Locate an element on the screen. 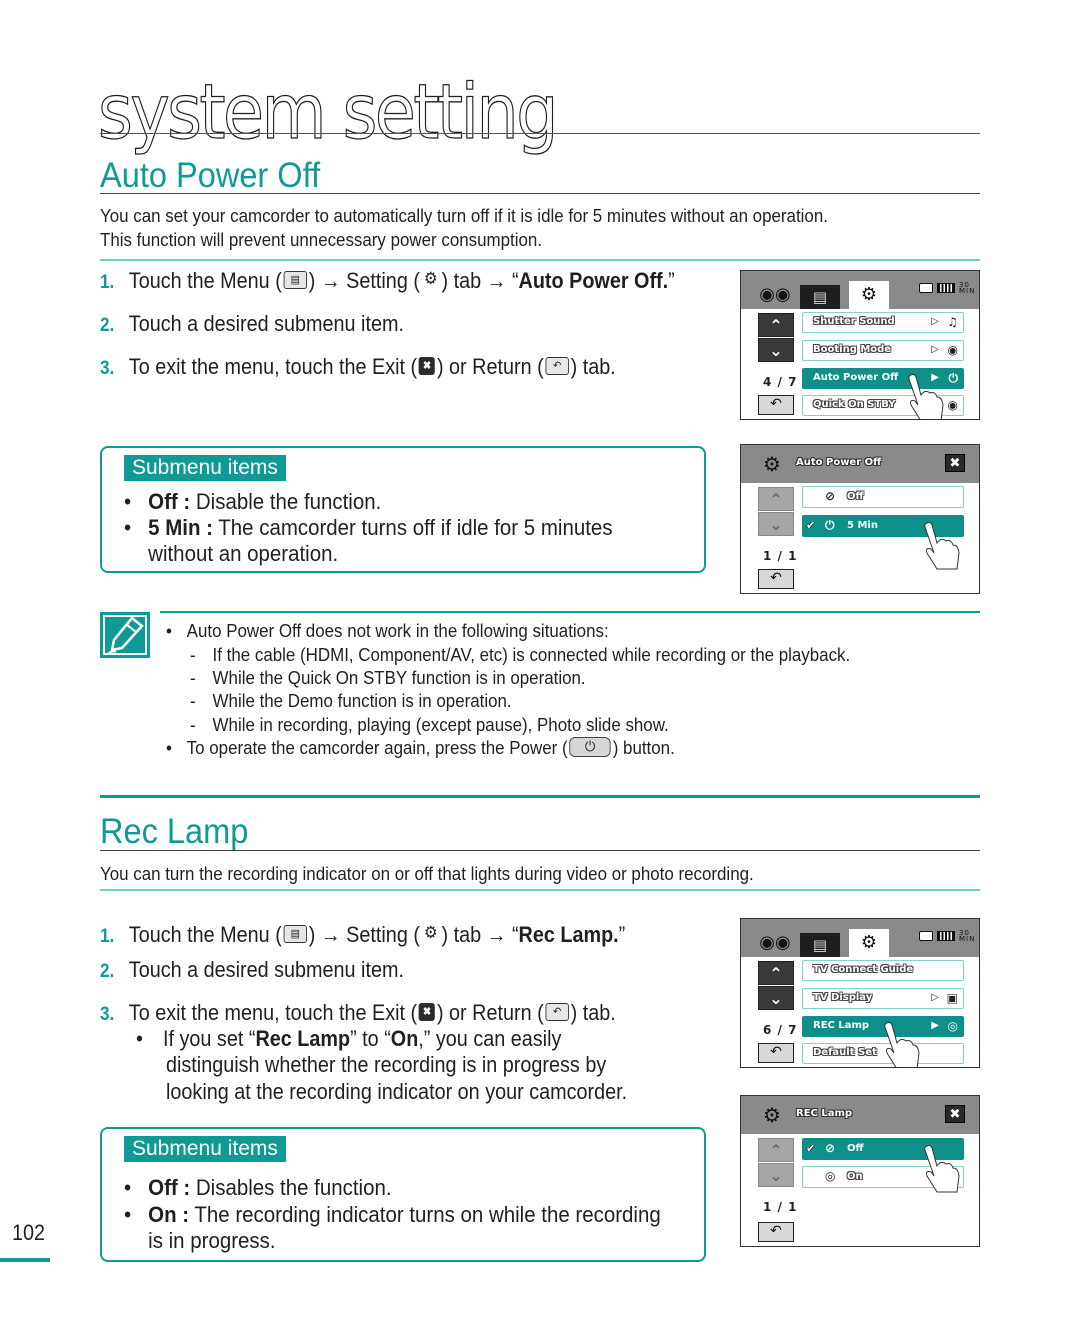 This screenshot has height=1329, width=1080. menu-item-booting-mode: Booting Mode ▷ ◉ is located at coordinates (883, 350).